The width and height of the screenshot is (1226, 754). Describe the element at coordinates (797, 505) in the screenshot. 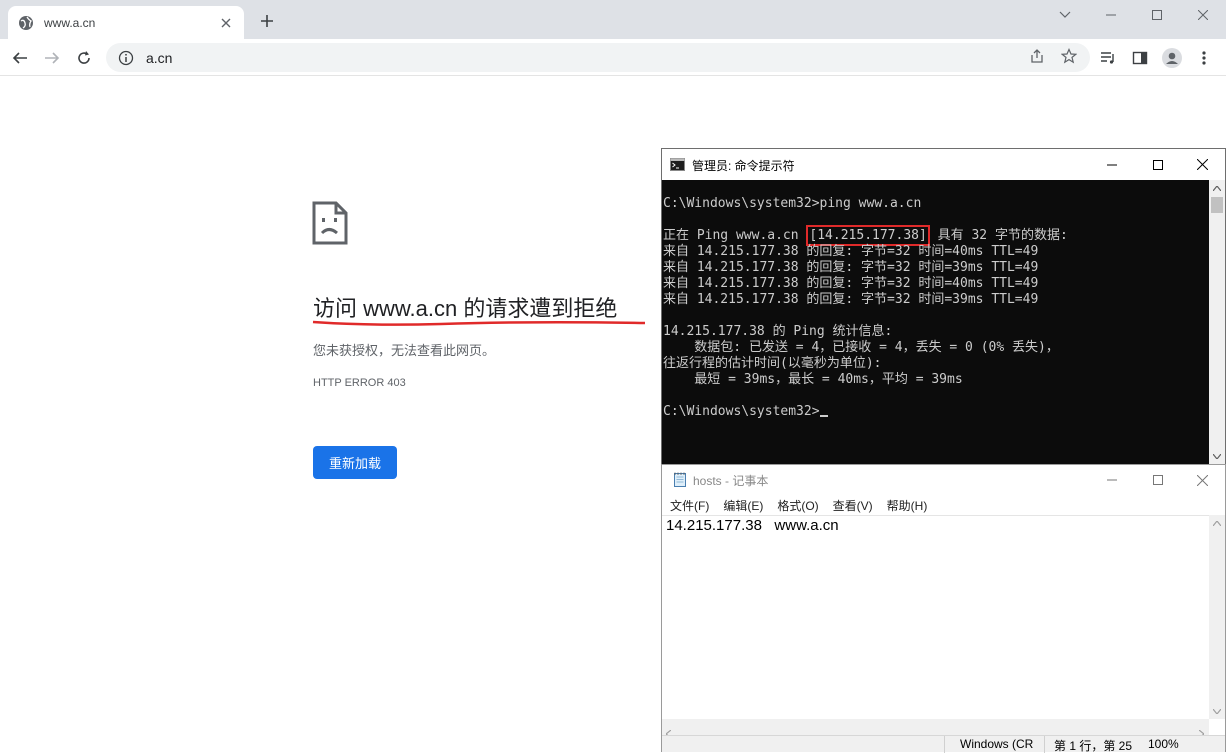

I see `menu-format: 格式(O)` at that location.